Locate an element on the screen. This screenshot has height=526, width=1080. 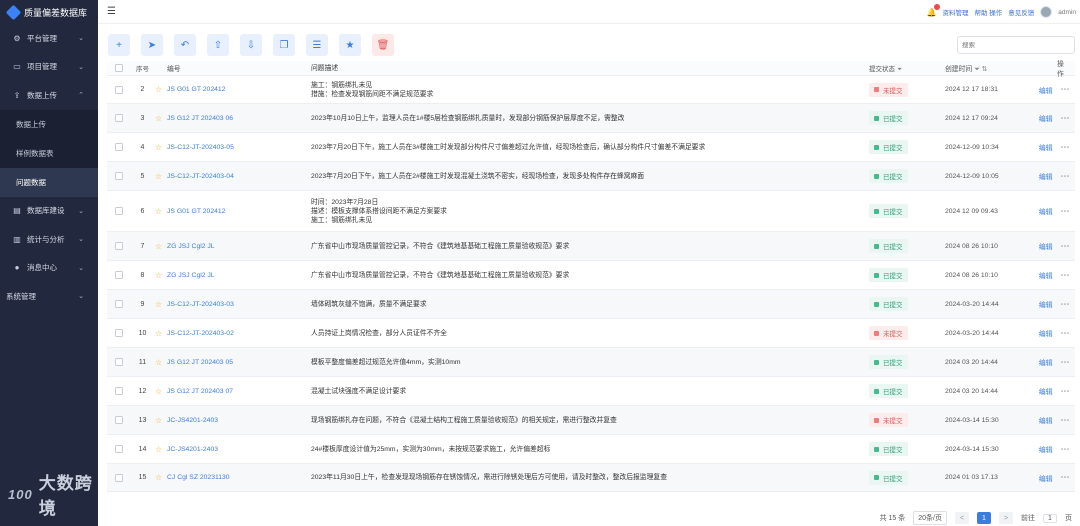
filter-icon: ⏷ is located at coordinates (899, 69).